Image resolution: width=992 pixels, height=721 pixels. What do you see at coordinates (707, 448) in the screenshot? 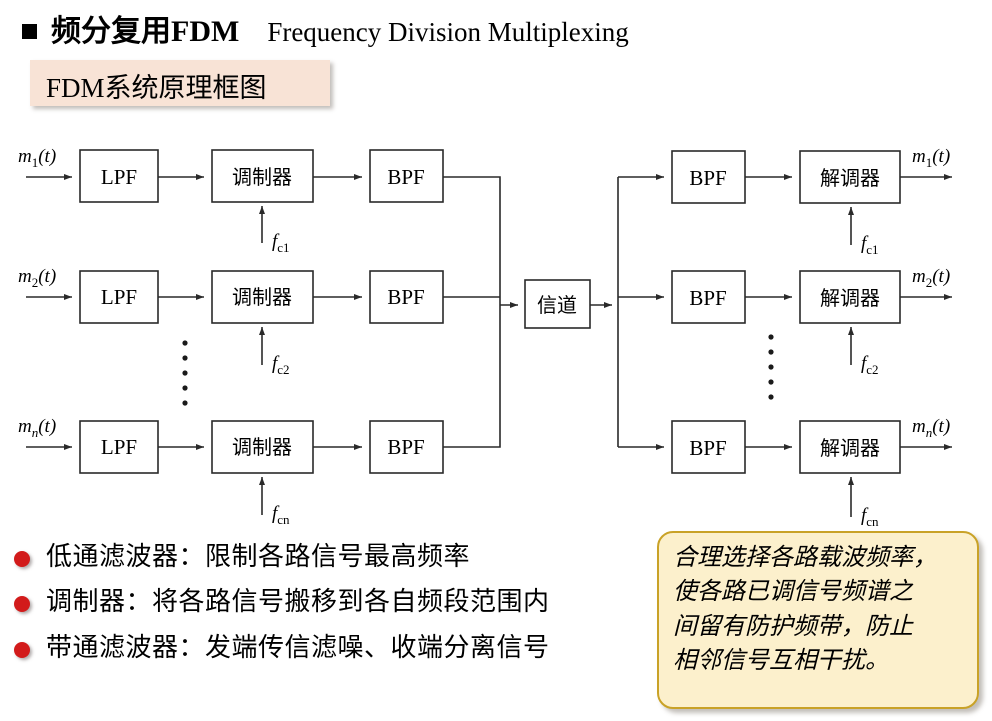
I see `rx-bpf-label-3: BPF` at bounding box center [707, 448].